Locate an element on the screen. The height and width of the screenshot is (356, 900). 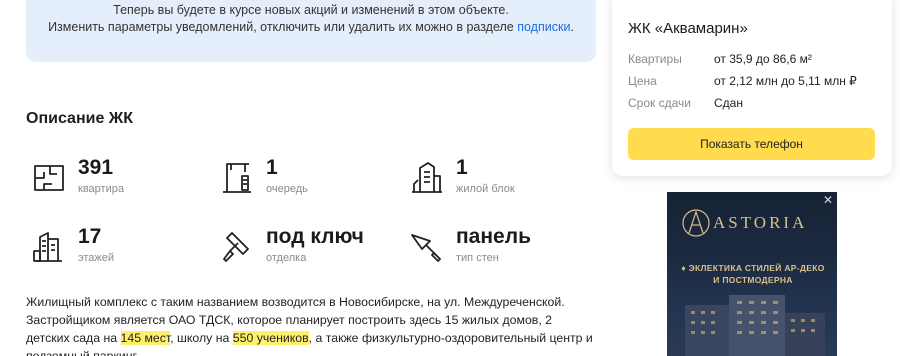
stat-floors: 17 этажей is located at coordinates (72, 245).